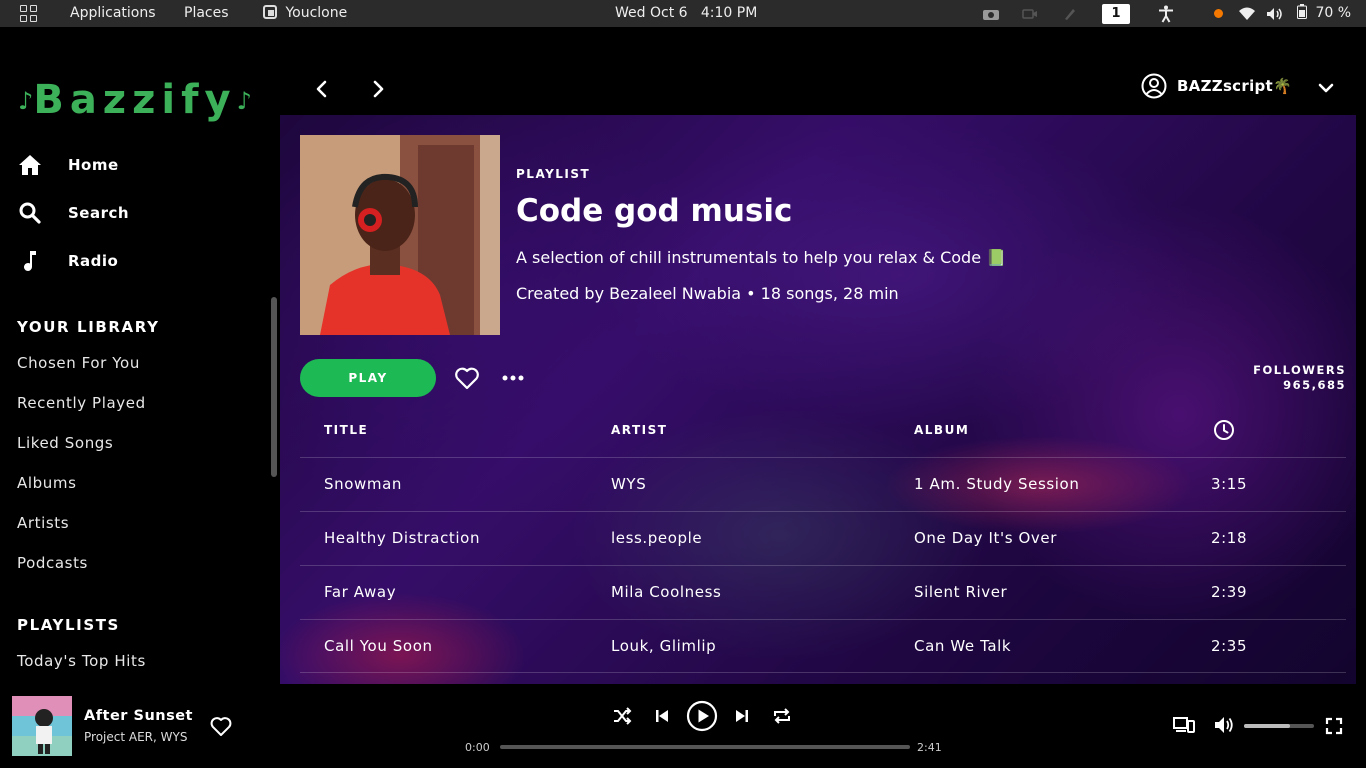 The width and height of the screenshot is (1366, 768). Describe the element at coordinates (686, 13) in the screenshot. I see `clock: Wed Oct 6 4:10 PM` at that location.